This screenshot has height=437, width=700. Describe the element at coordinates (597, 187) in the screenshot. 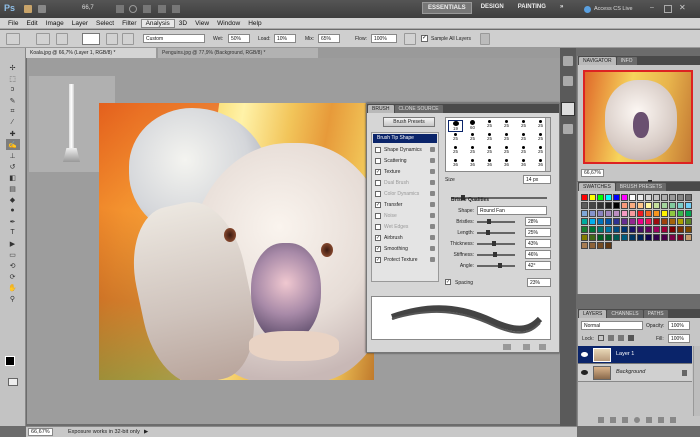

I see `tab-swatches: SWATCHES` at that location.